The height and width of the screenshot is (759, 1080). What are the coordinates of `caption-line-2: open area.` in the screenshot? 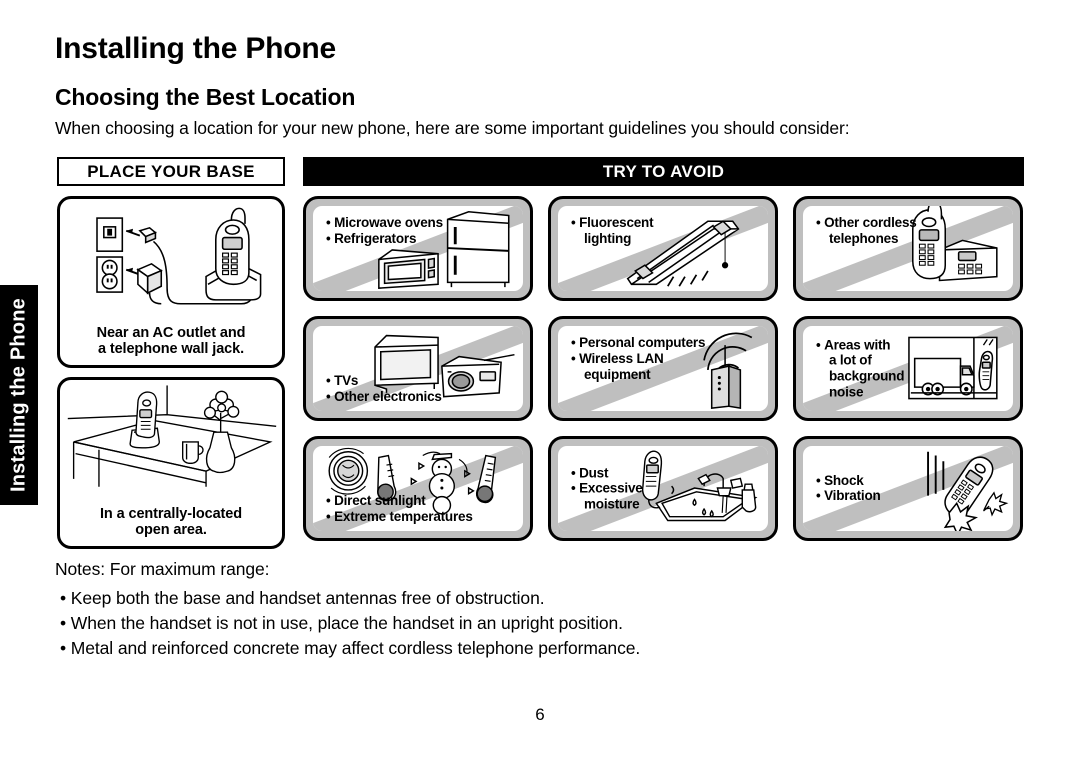 It's located at (171, 530).